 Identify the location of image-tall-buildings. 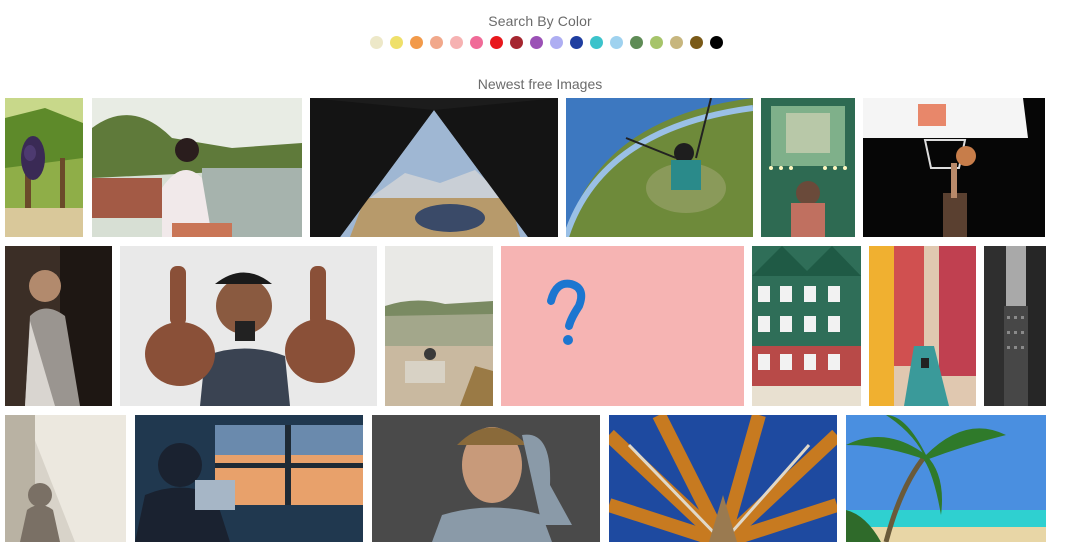
(1015, 326).